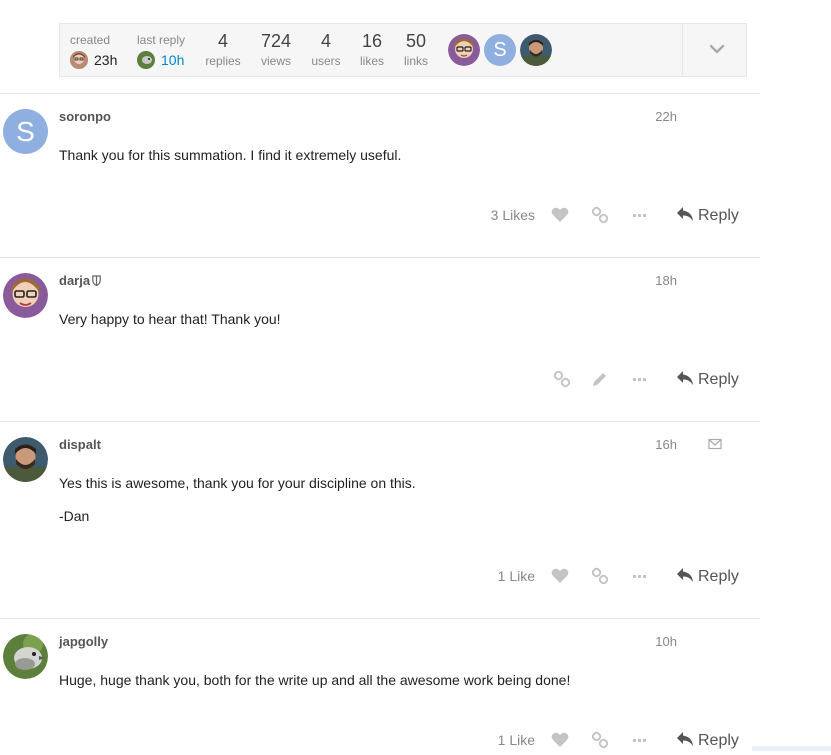 The width and height of the screenshot is (831, 755). I want to click on created-label: created, so click(90, 40).